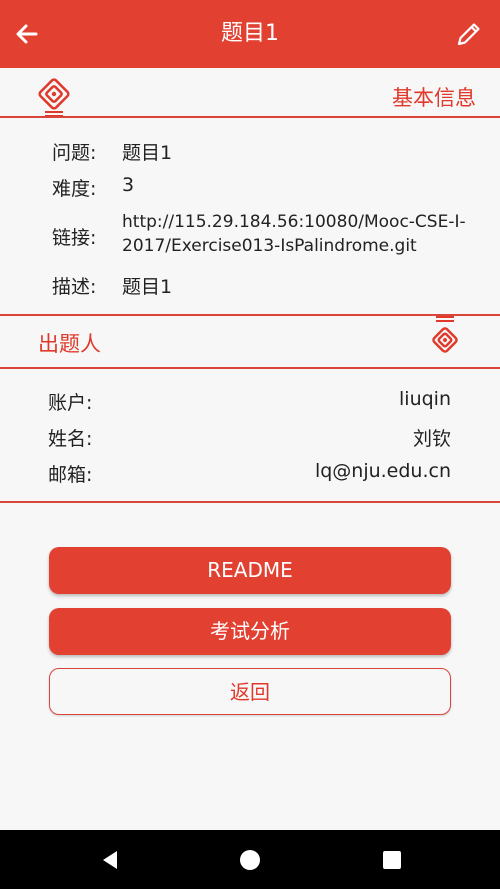 This screenshot has width=500, height=889. What do you see at coordinates (74, 189) in the screenshot?
I see `field-label: 难度:` at bounding box center [74, 189].